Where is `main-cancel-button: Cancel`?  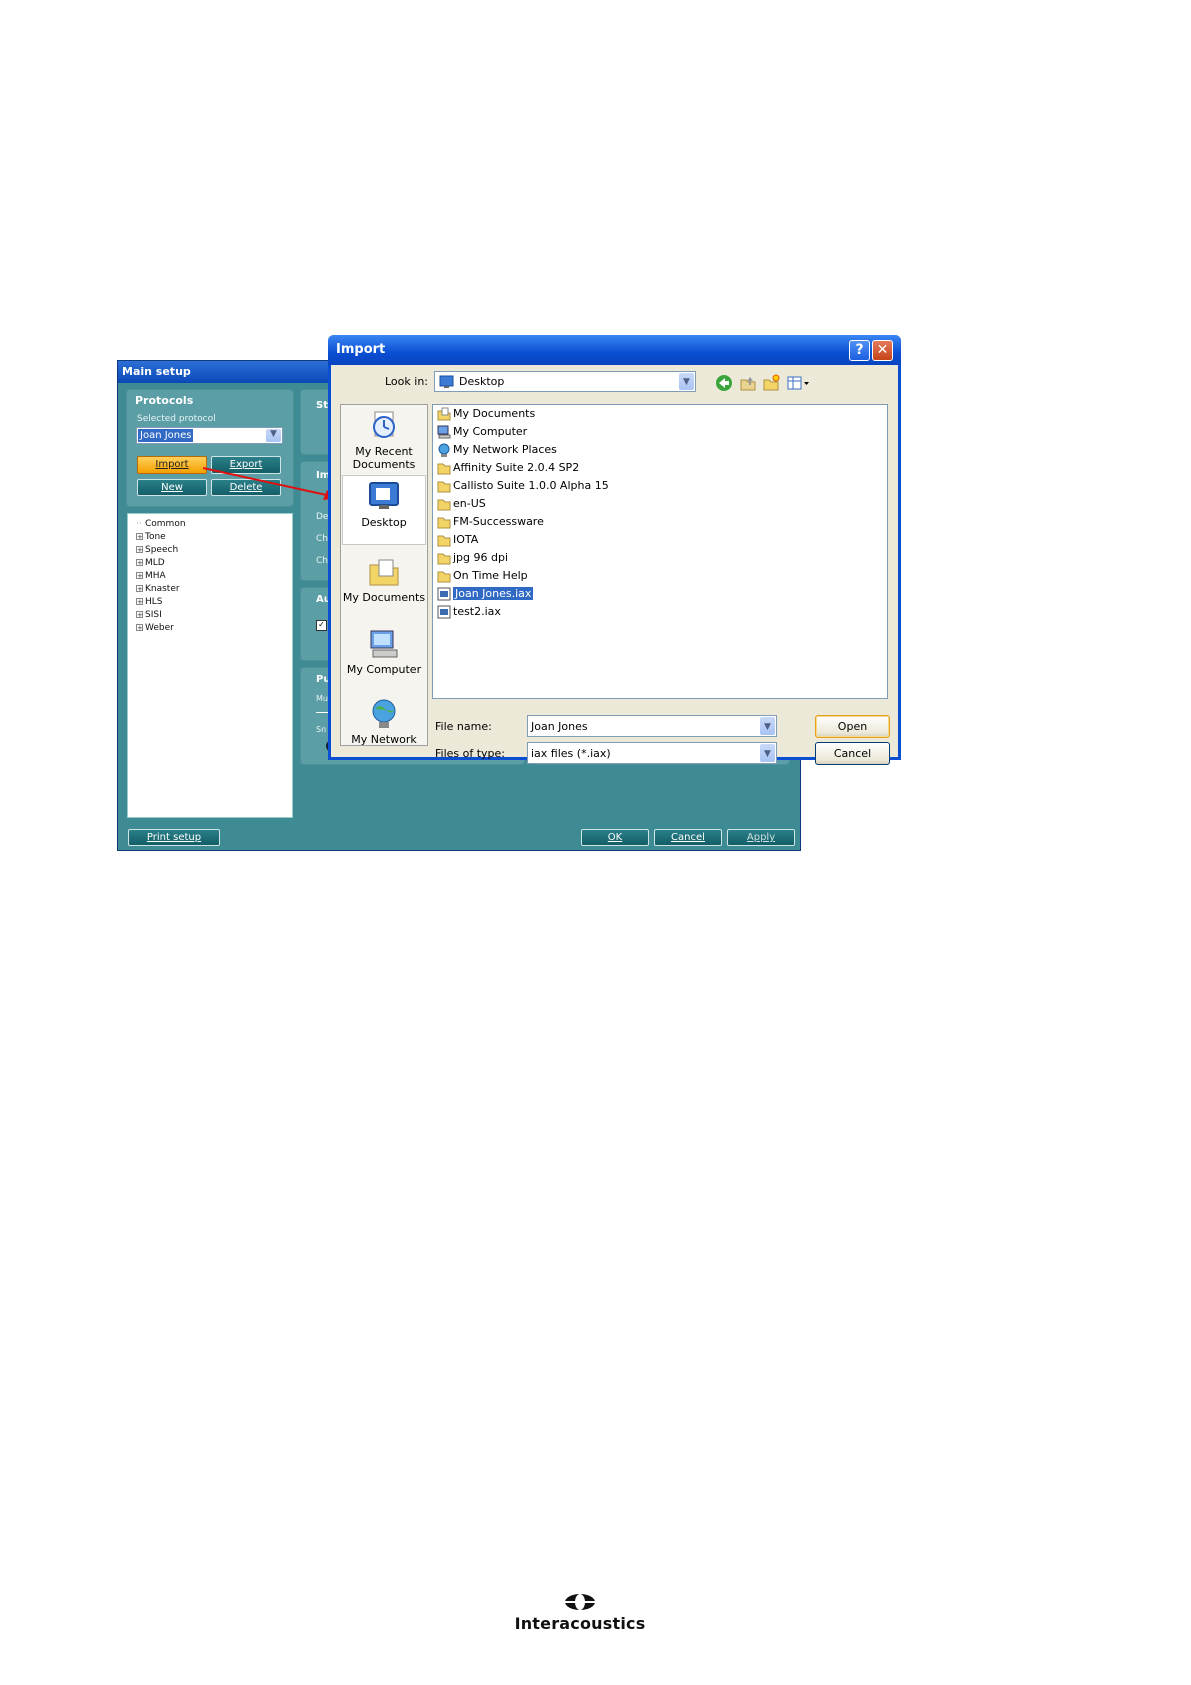 main-cancel-button: Cancel is located at coordinates (688, 837).